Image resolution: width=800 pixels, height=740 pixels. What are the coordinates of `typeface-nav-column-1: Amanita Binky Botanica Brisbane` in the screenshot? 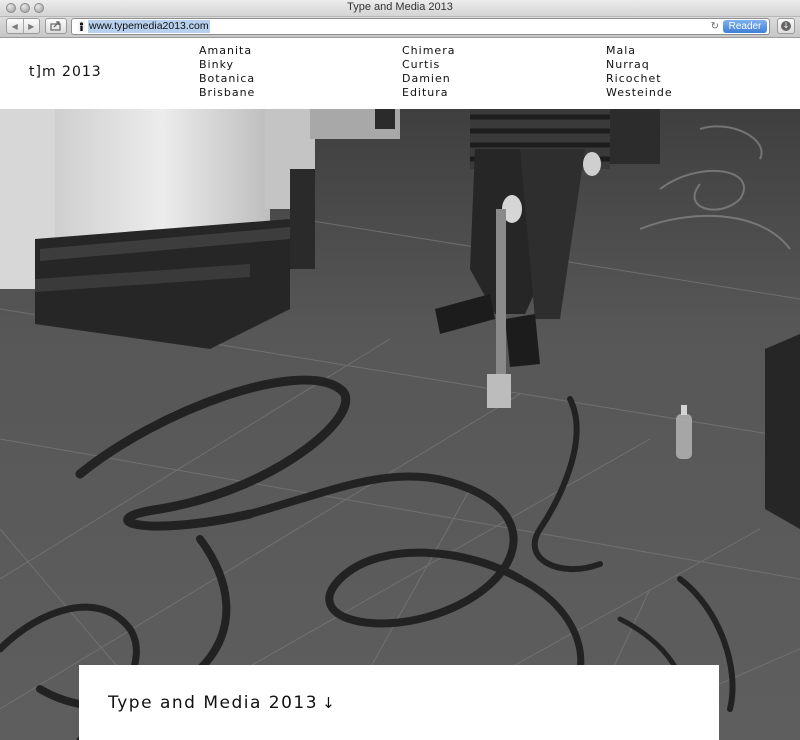 It's located at (227, 72).